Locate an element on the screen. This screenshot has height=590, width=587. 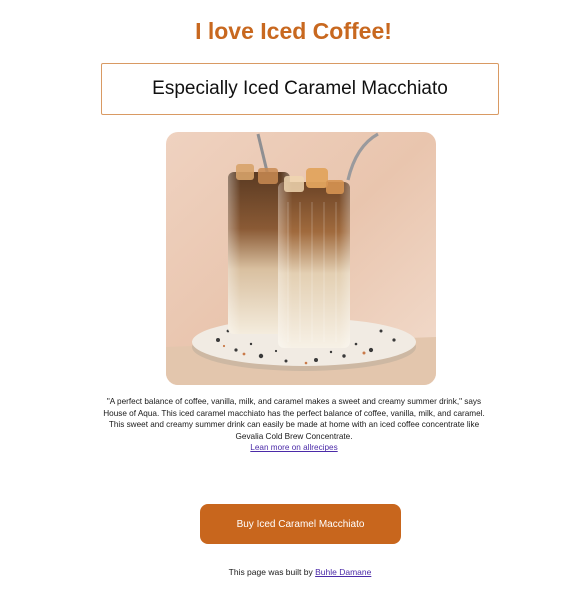
buy-button: Buy Iced Caramel Macchiato is located at coordinates (300, 524).